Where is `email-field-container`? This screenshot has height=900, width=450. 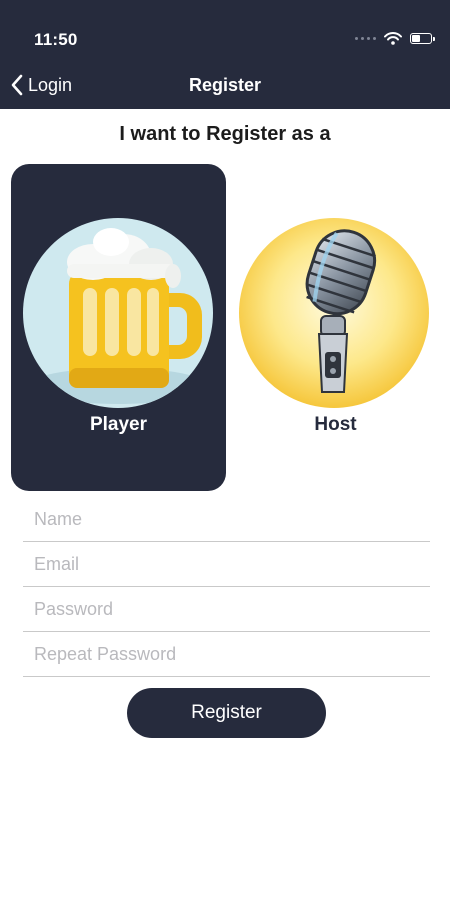 email-field-container is located at coordinates (226, 564).